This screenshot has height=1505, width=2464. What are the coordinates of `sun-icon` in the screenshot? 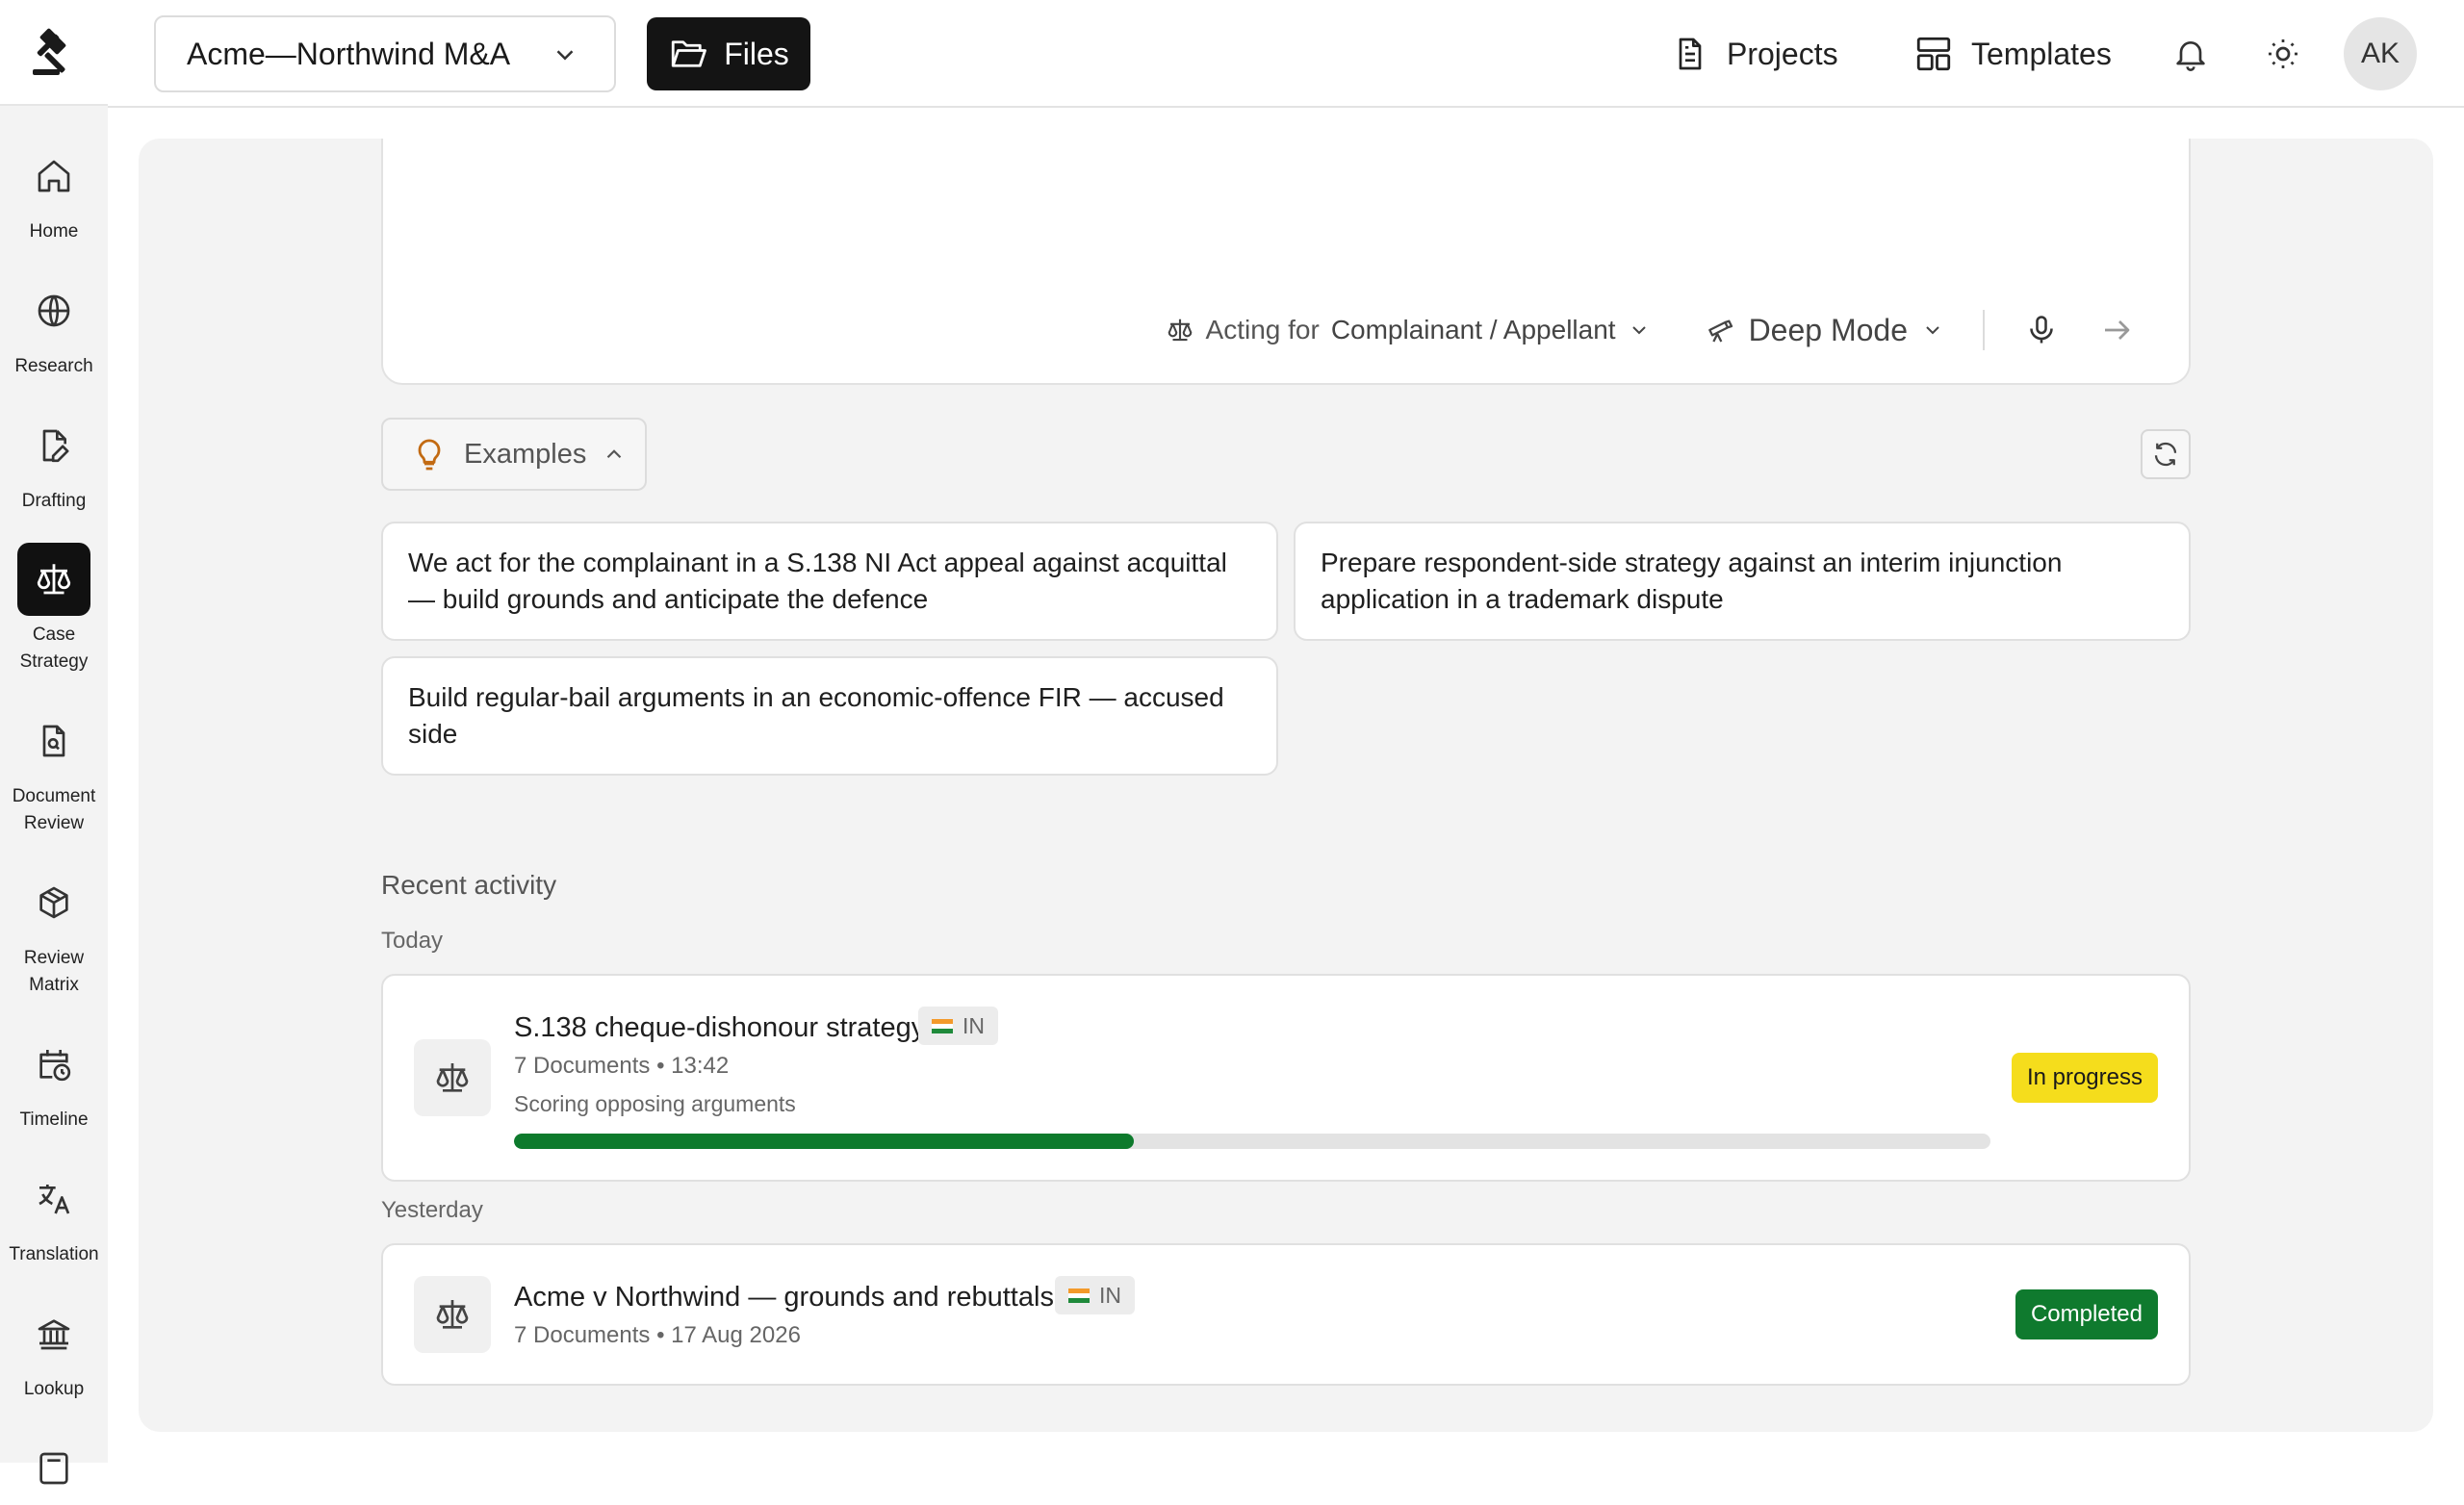 It's located at (2283, 53).